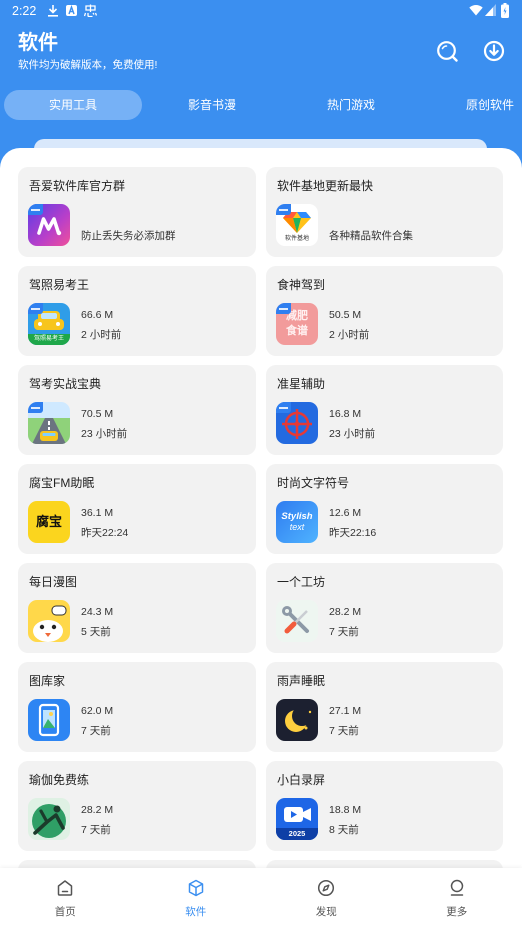 This screenshot has width=522, height=928. I want to click on tab-media-books: 影音书漫, so click(212, 105).